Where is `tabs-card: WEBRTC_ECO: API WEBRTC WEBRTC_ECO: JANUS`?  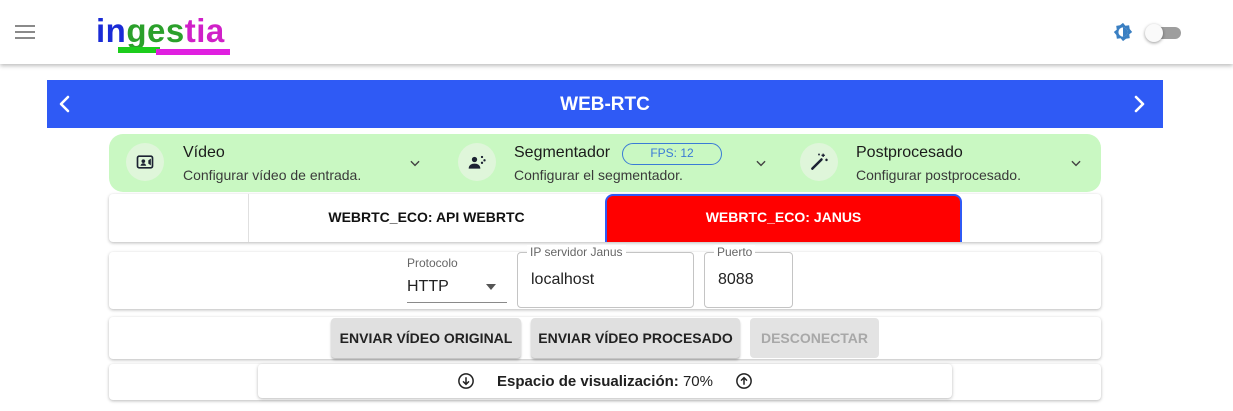 tabs-card: WEBRTC_ECO: API WEBRTC WEBRTC_ECO: JANUS is located at coordinates (605, 218).